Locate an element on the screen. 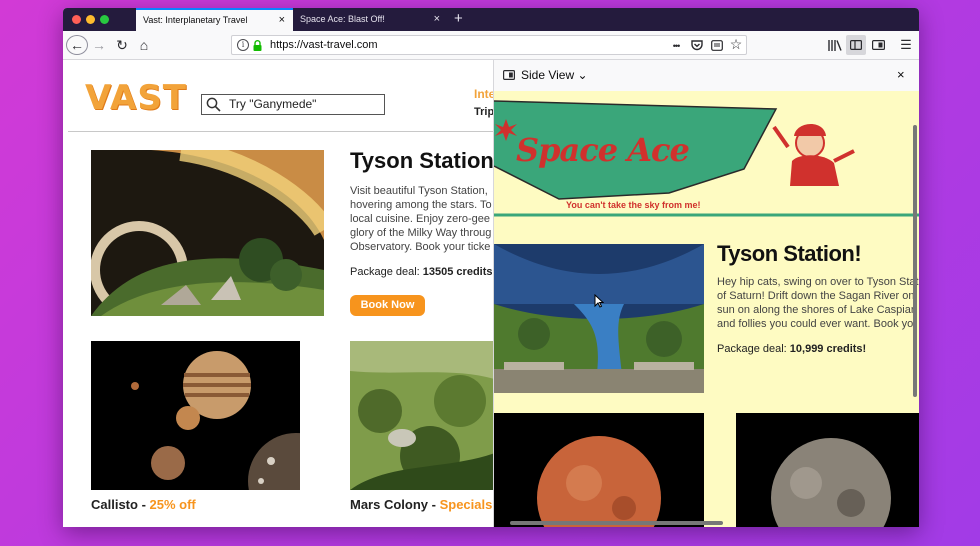 This screenshot has height=546, width=980. side-view-header: Side View ⌄ × is located at coordinates (706, 75).